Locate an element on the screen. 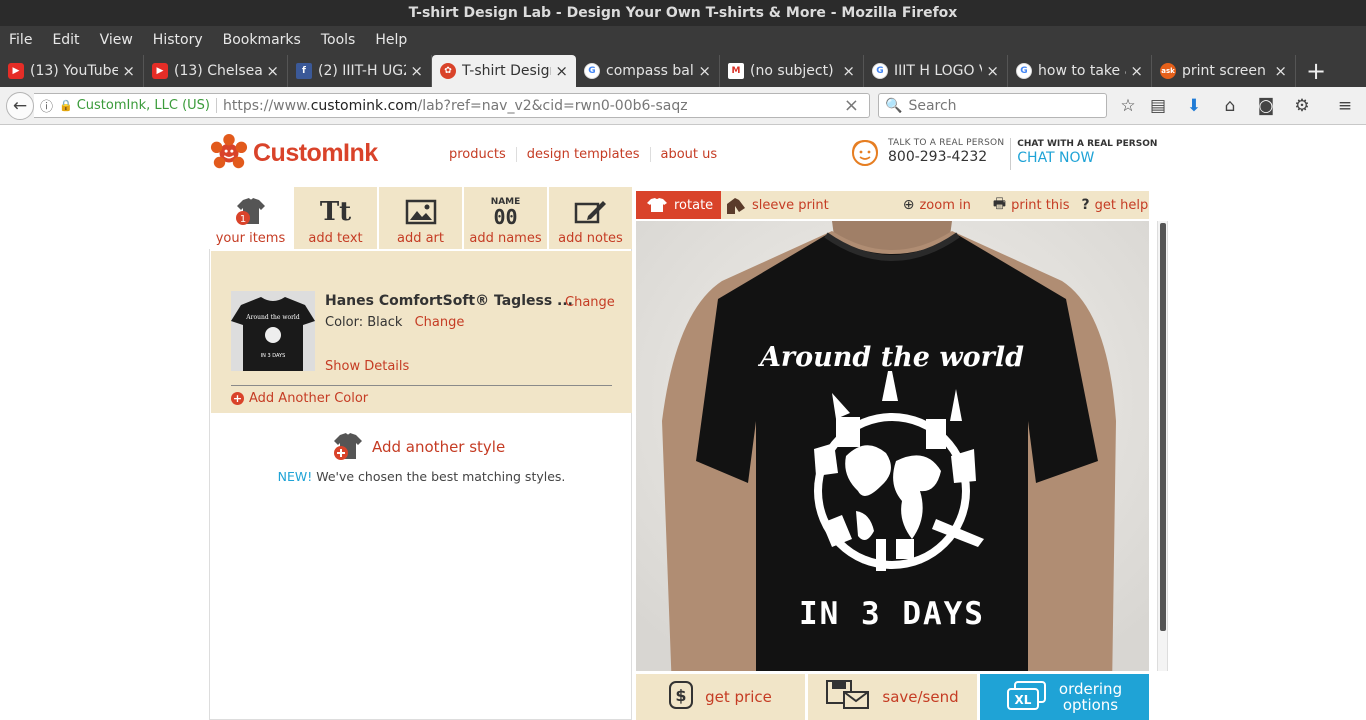 The width and height of the screenshot is (1366, 720). nav-products: products is located at coordinates (483, 154).